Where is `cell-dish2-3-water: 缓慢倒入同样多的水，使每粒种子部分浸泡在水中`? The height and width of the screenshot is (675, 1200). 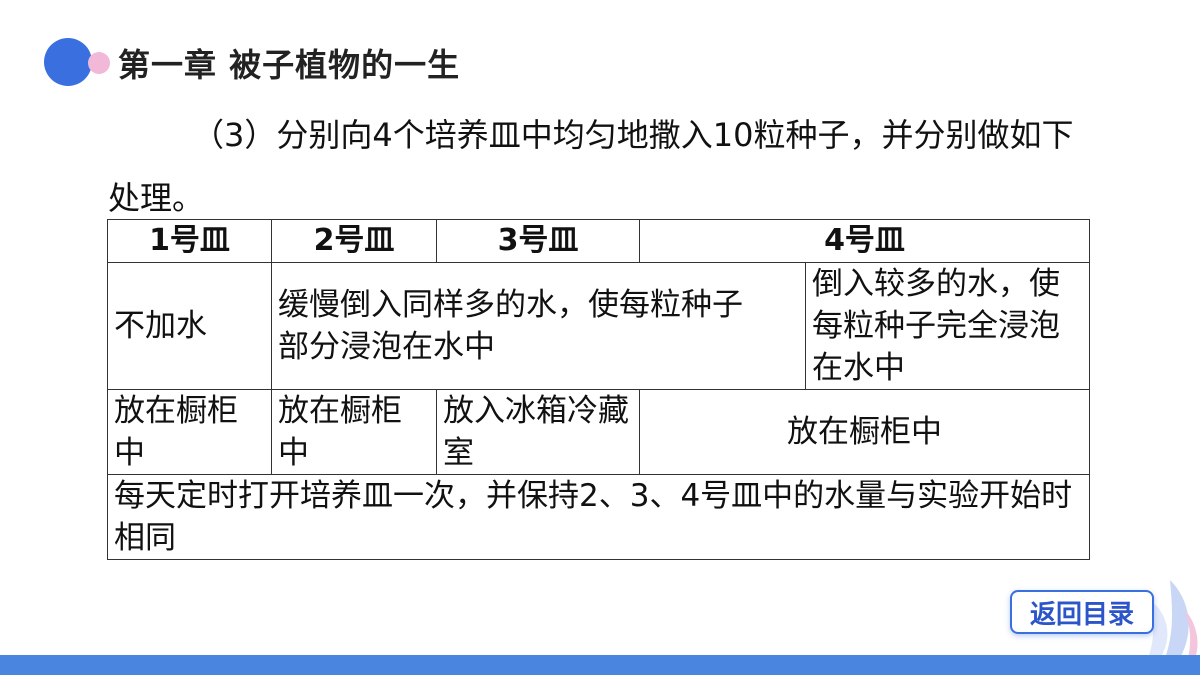 cell-dish2-3-water: 缓慢倒入同样多的水，使每粒种子部分浸泡在水中 is located at coordinates (538, 326).